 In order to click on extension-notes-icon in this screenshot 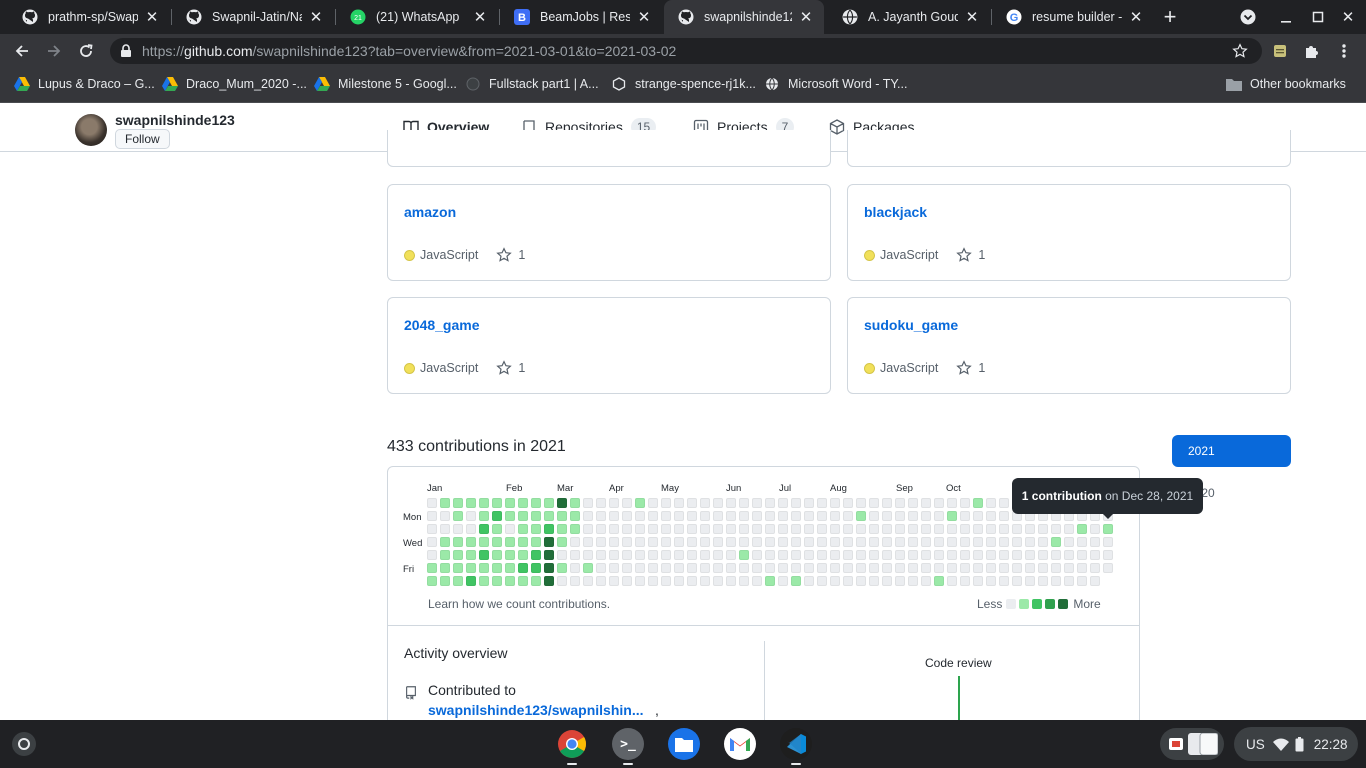, I will do `click(1280, 51)`.